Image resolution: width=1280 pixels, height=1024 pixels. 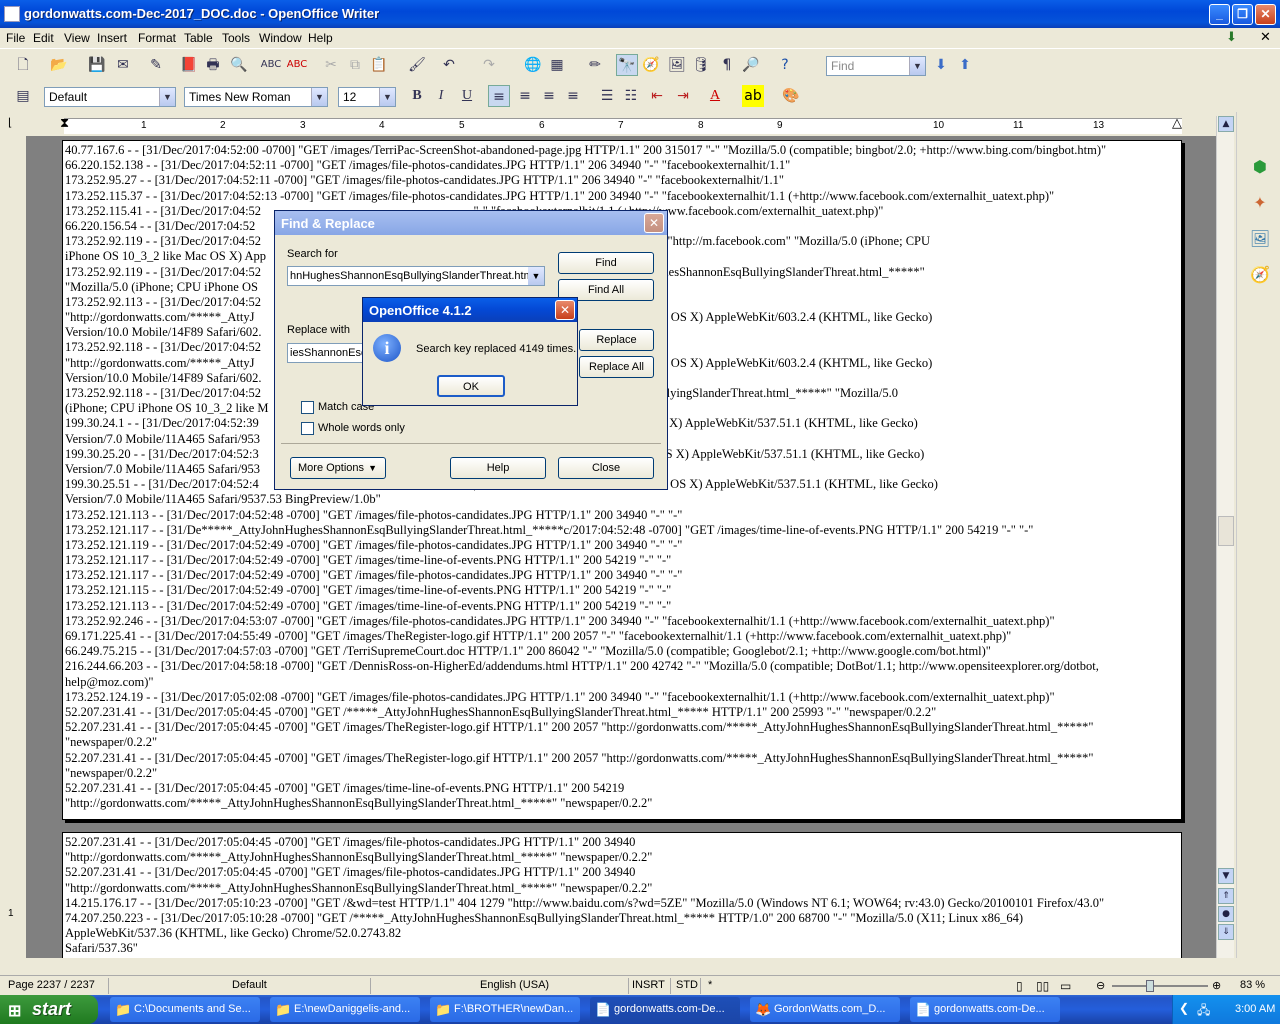 I want to click on document-line: help@moz.com)", so click(x=622, y=682).